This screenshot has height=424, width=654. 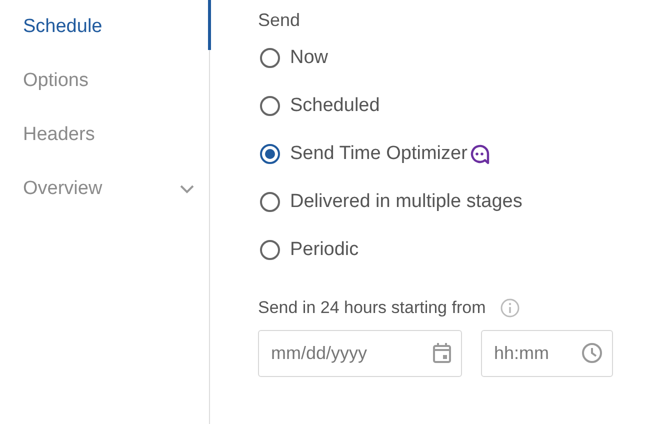 I want to click on radio-label: Scheduled, so click(x=335, y=106).